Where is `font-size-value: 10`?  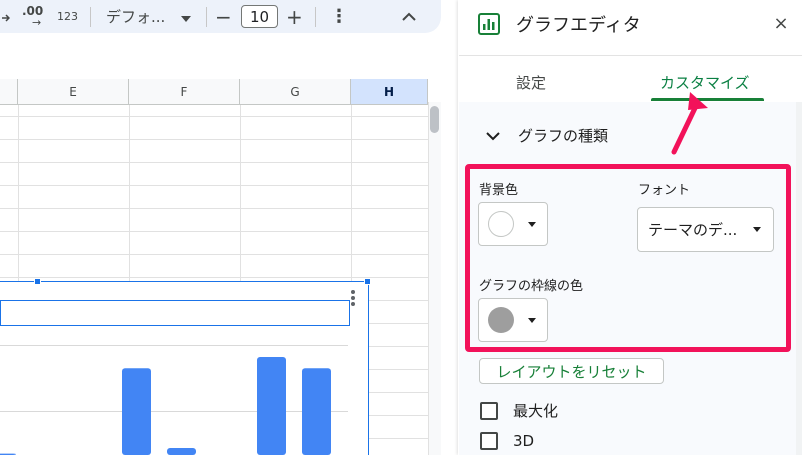 font-size-value: 10 is located at coordinates (259, 16).